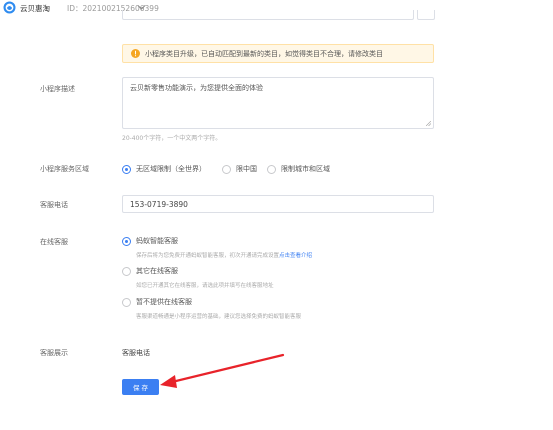 The width and height of the screenshot is (553, 430). What do you see at coordinates (224, 256) in the screenshot?
I see `ant-service-desc: 保存后将为您免费开通蚂蚁智能客服，初次开通请完成设置点击查看介绍` at bounding box center [224, 256].